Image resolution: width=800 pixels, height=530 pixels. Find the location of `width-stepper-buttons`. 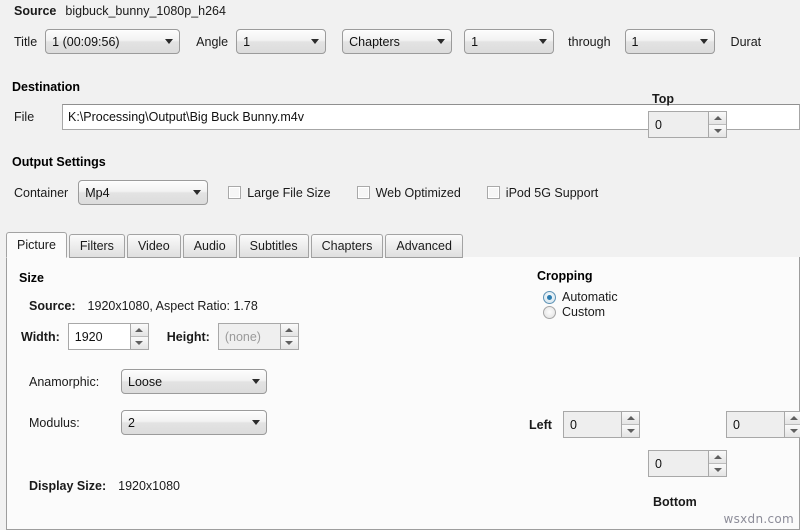

width-stepper-buttons is located at coordinates (139, 336).